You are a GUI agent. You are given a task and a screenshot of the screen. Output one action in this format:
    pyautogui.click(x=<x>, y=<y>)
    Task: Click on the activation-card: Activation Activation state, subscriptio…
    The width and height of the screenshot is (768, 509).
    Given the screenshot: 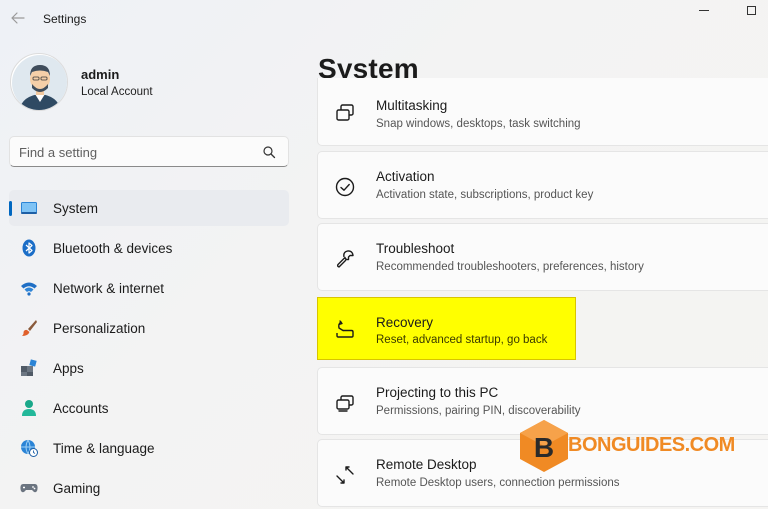 What is the action you would take?
    pyautogui.click(x=542, y=185)
    